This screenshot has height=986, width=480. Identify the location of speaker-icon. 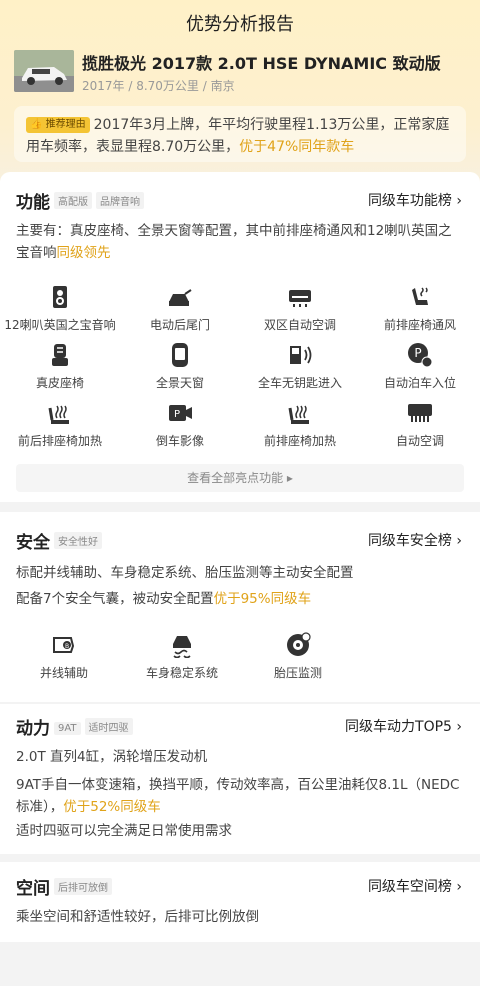
(60, 297).